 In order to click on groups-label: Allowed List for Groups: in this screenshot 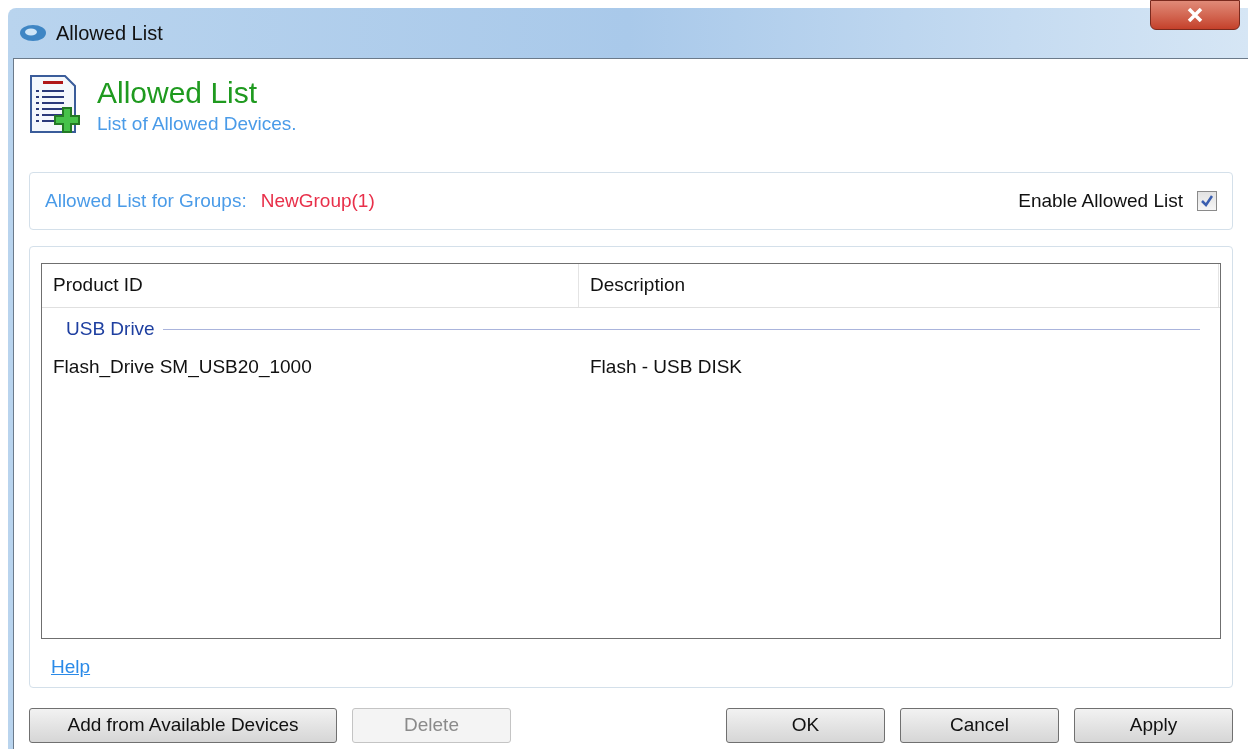, I will do `click(146, 200)`.